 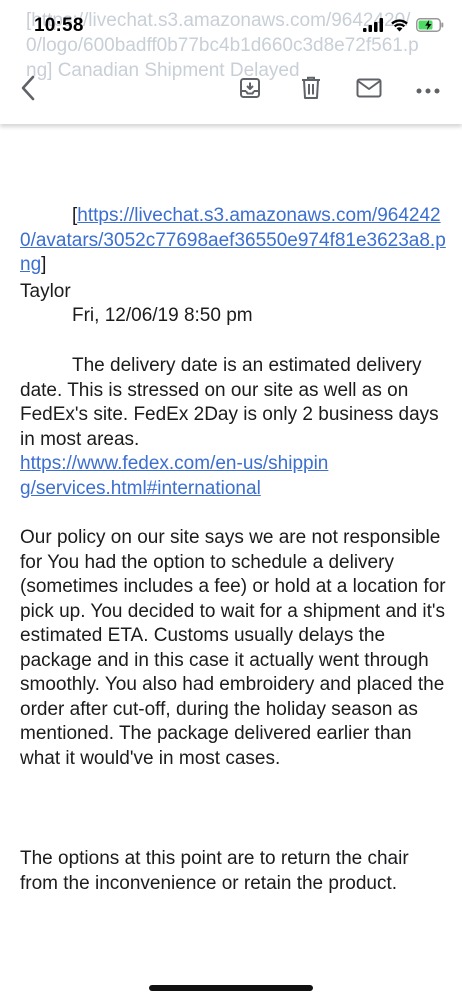 I want to click on message-author: Taylor, so click(x=45, y=291).